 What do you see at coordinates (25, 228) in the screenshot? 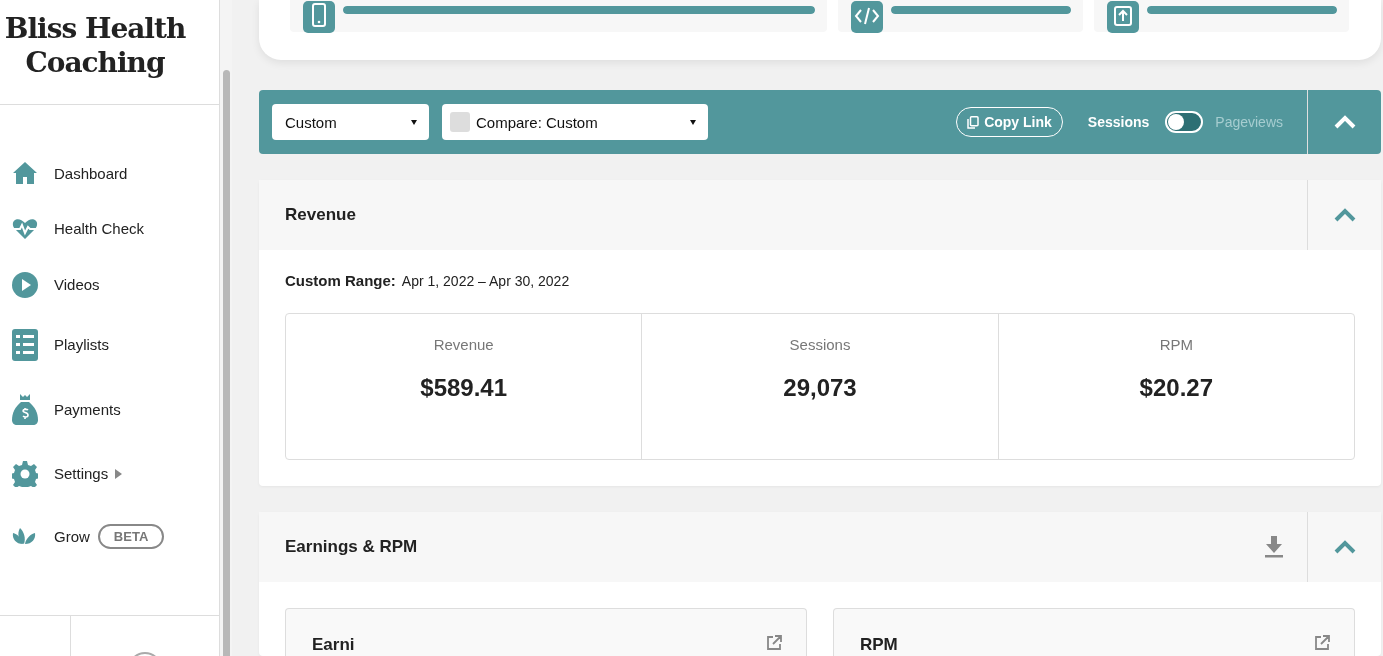
I see `heart-pulse-icon` at bounding box center [25, 228].